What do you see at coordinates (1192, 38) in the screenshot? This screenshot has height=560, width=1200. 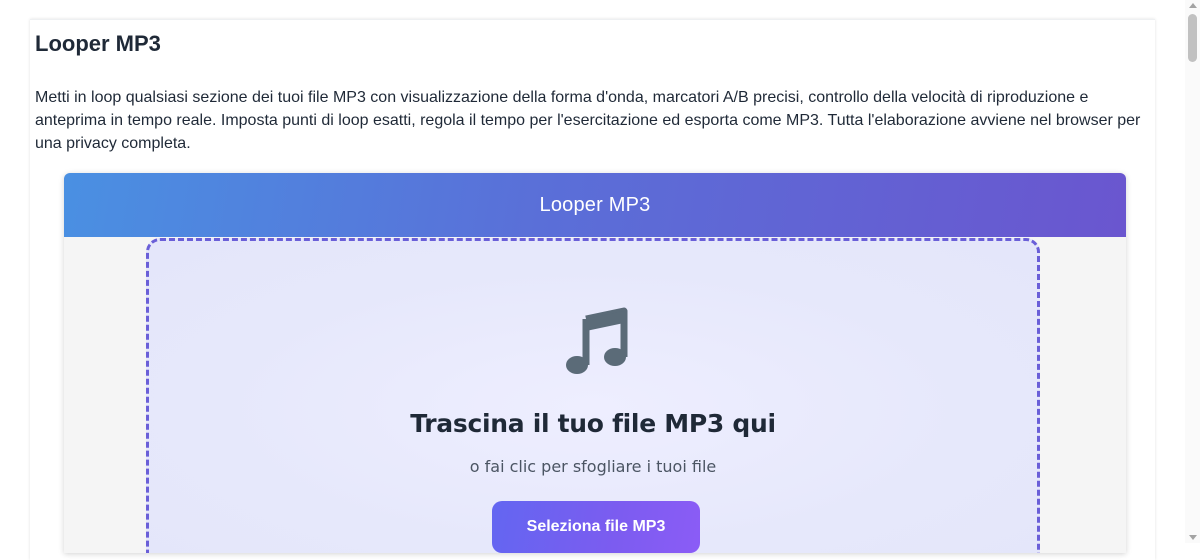 I see `scrollbar-thumb` at bounding box center [1192, 38].